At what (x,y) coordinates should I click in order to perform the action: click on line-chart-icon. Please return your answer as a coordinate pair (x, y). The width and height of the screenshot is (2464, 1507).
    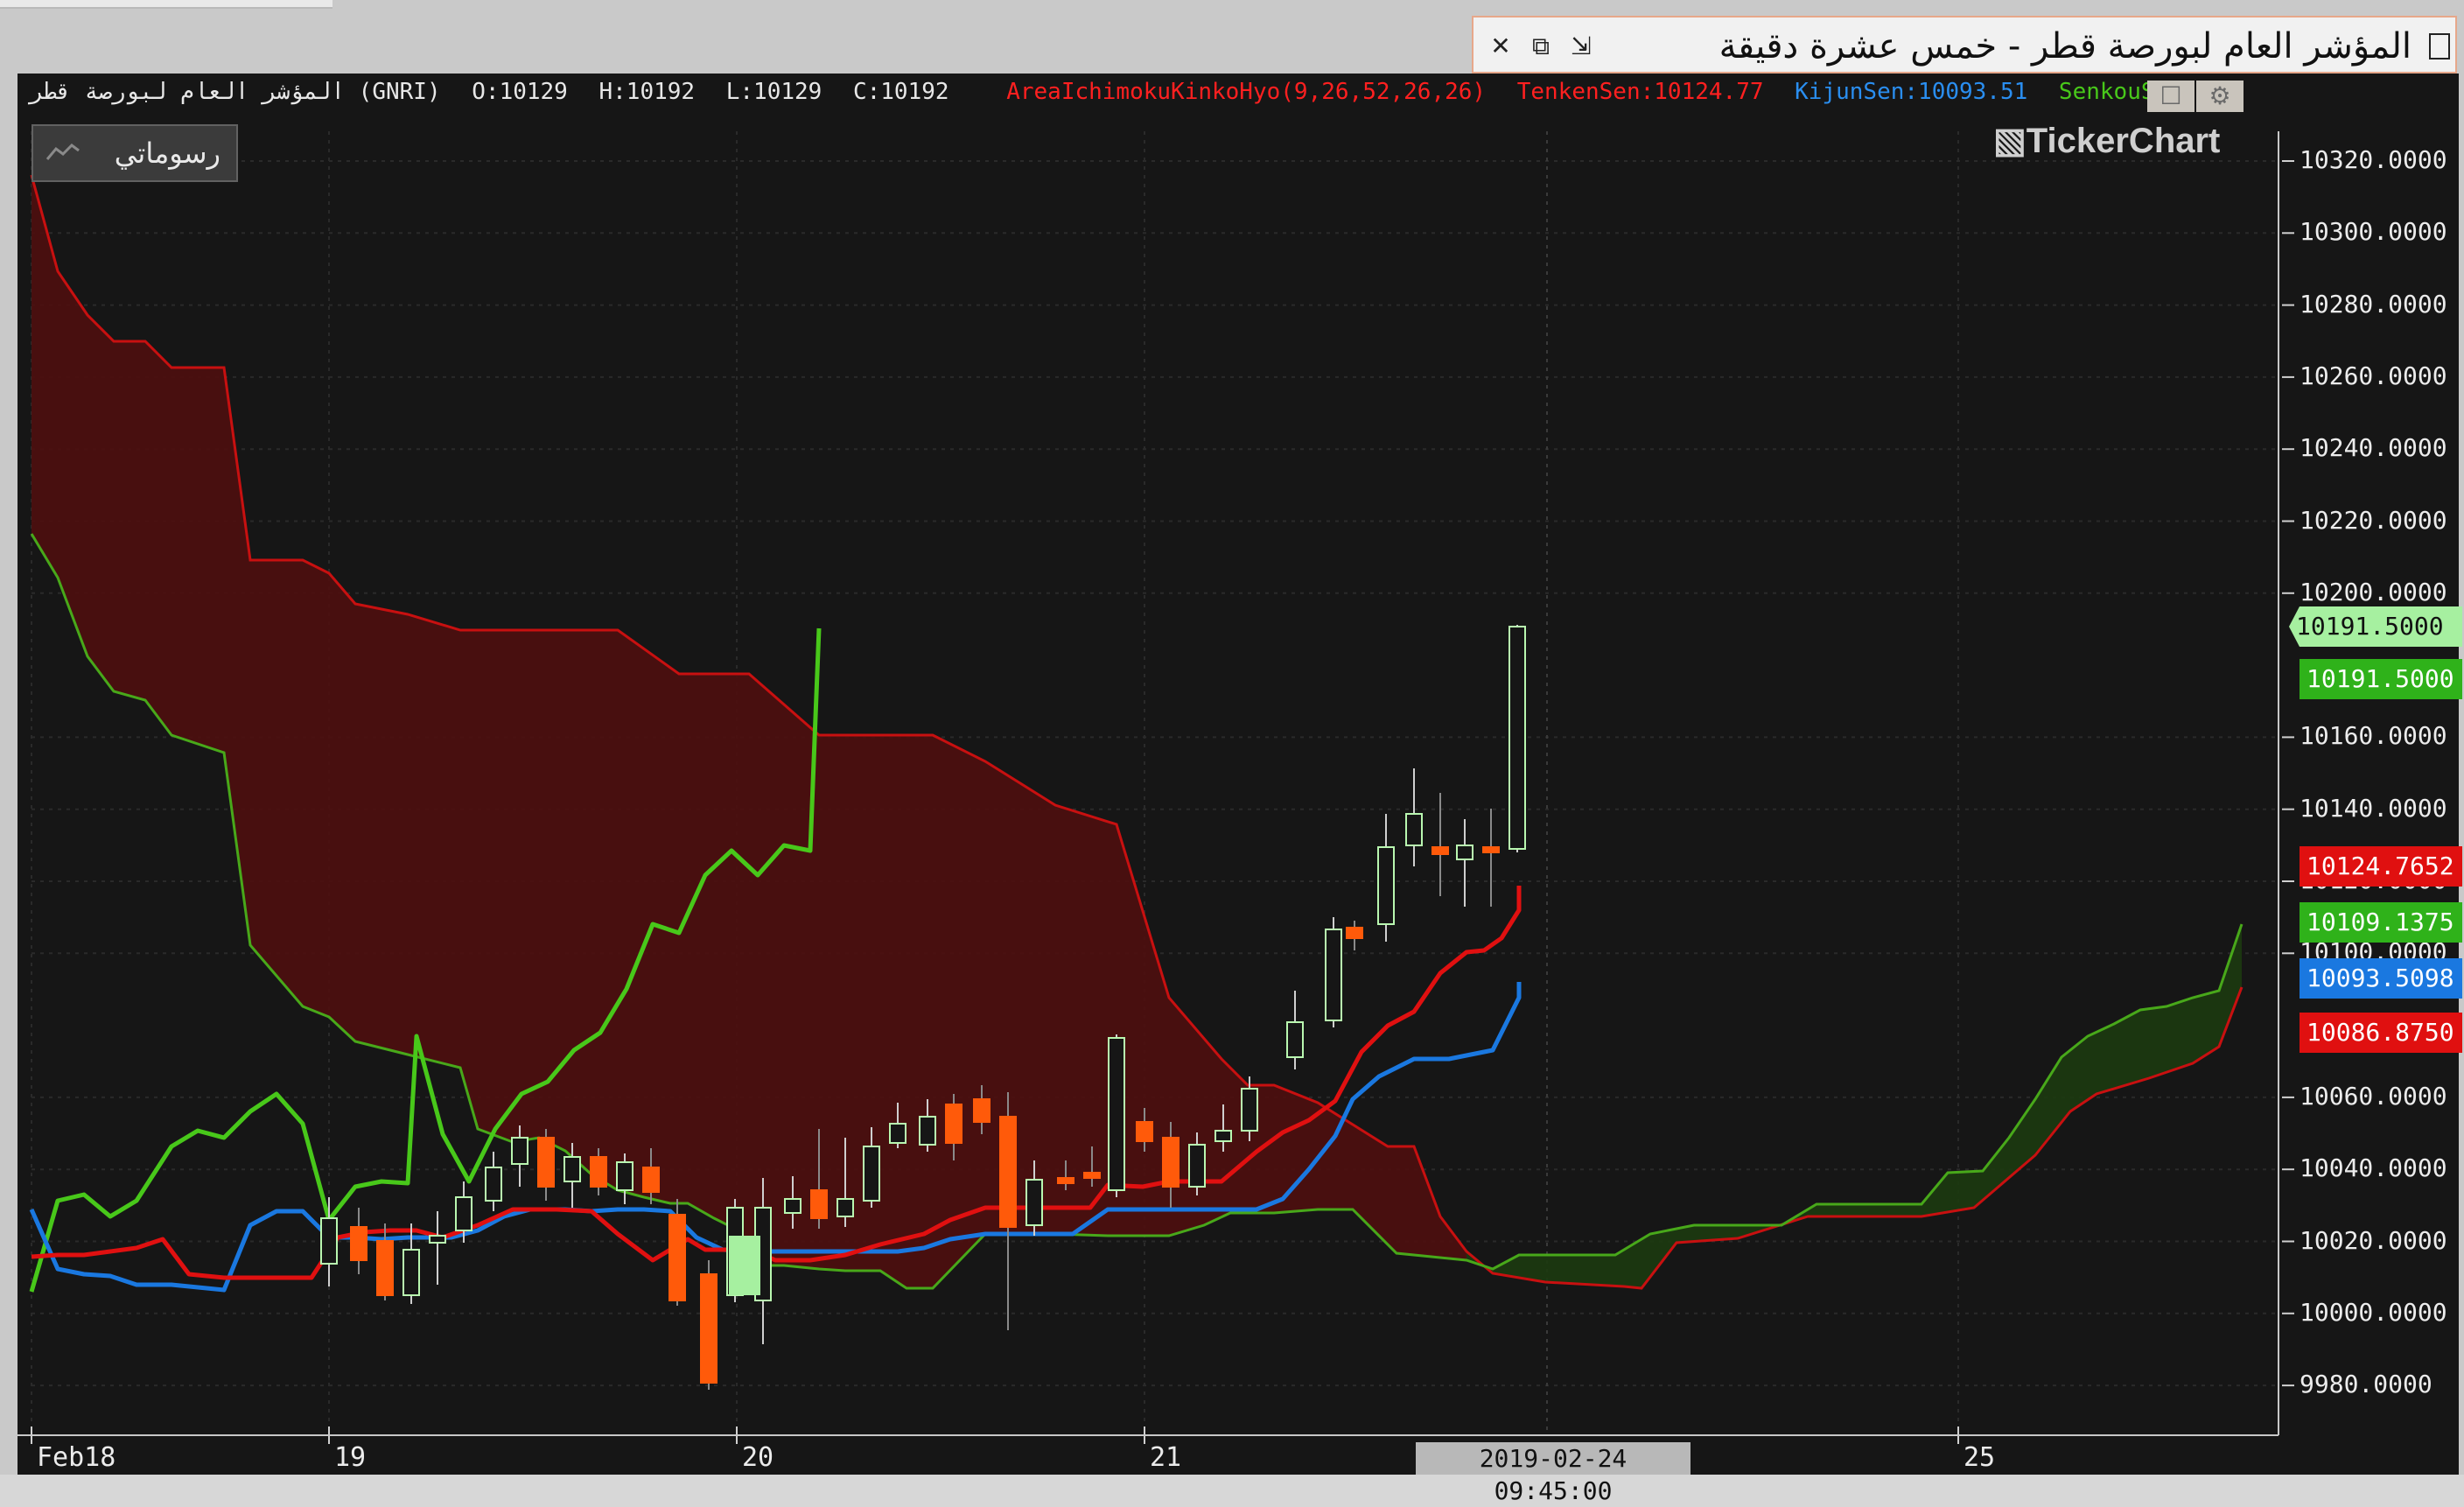
    Looking at the image, I should click on (63, 152).